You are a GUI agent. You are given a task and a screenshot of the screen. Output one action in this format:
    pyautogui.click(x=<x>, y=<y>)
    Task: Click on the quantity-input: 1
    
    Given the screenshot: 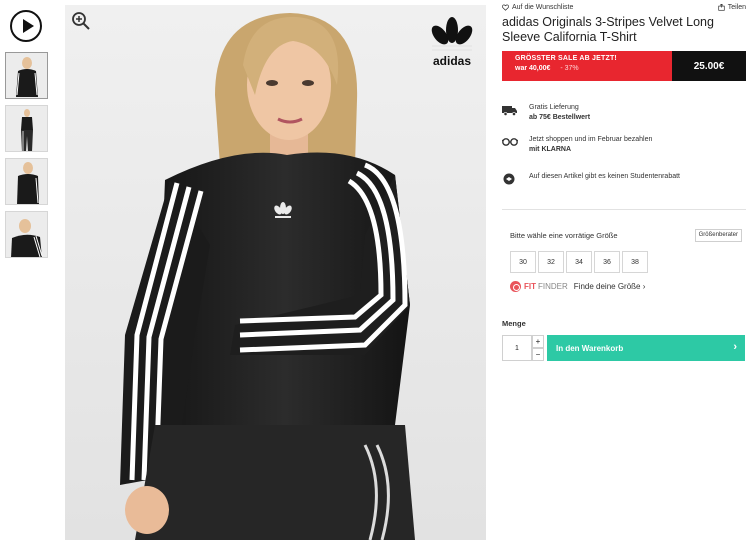 What is the action you would take?
    pyautogui.click(x=517, y=348)
    